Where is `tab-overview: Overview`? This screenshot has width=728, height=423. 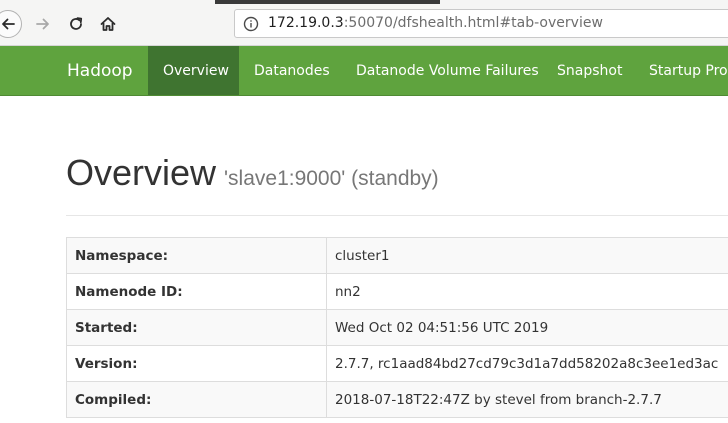 tab-overview: Overview is located at coordinates (193, 70).